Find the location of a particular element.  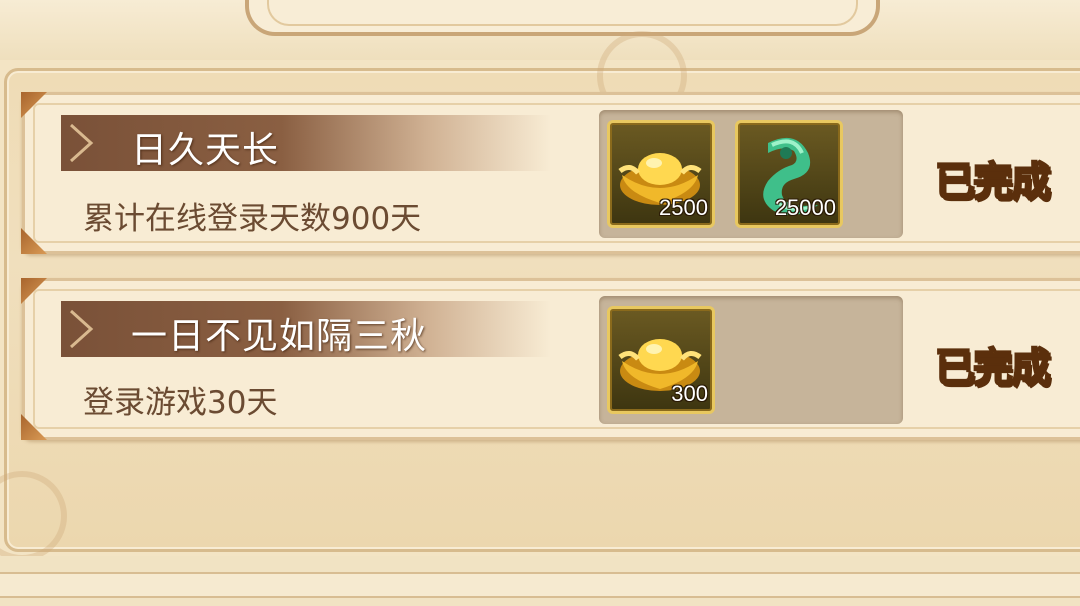

reward-item: 2500 is located at coordinates (661, 174).